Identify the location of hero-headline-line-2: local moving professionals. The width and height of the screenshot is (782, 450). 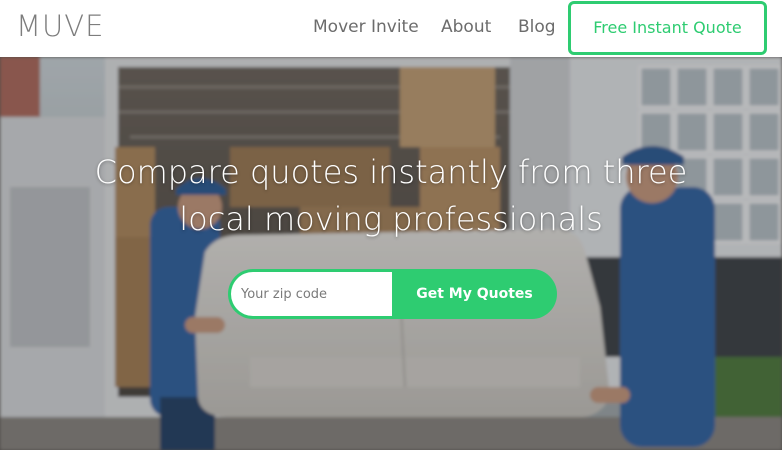
(391, 219).